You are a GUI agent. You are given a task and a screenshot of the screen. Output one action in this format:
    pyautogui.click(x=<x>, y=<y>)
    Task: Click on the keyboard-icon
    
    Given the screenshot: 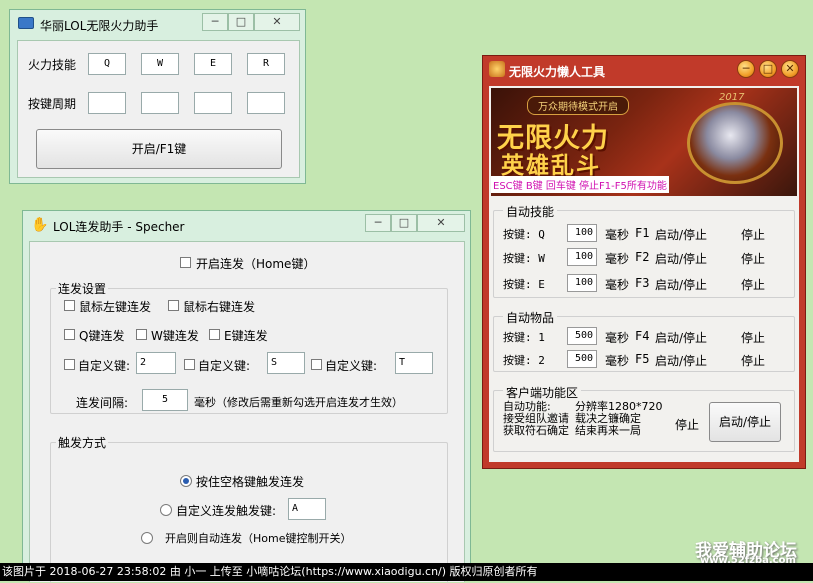 What is the action you would take?
    pyautogui.click(x=26, y=23)
    